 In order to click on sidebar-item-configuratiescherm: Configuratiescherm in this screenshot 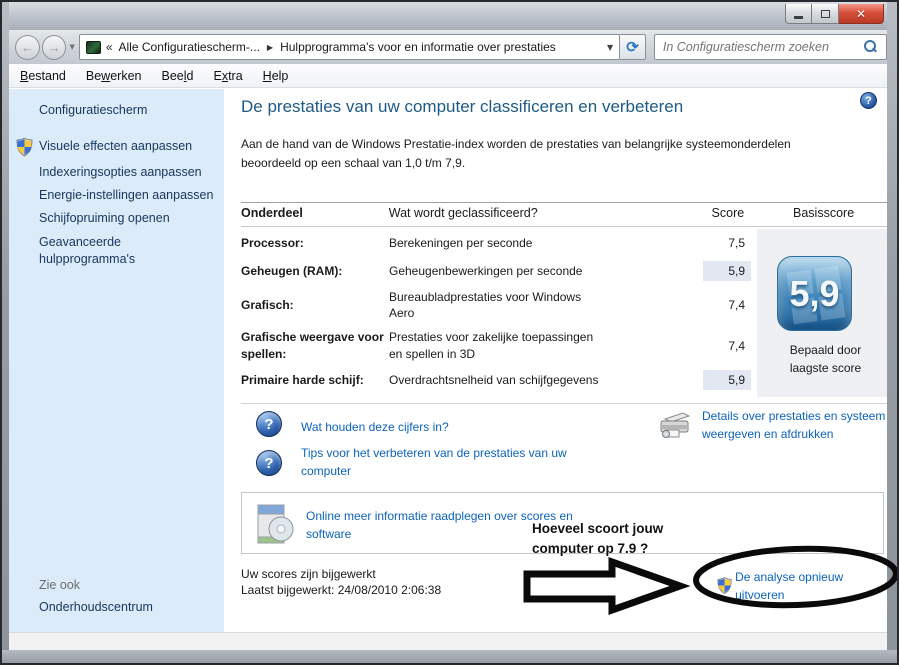, I will do `click(93, 110)`.